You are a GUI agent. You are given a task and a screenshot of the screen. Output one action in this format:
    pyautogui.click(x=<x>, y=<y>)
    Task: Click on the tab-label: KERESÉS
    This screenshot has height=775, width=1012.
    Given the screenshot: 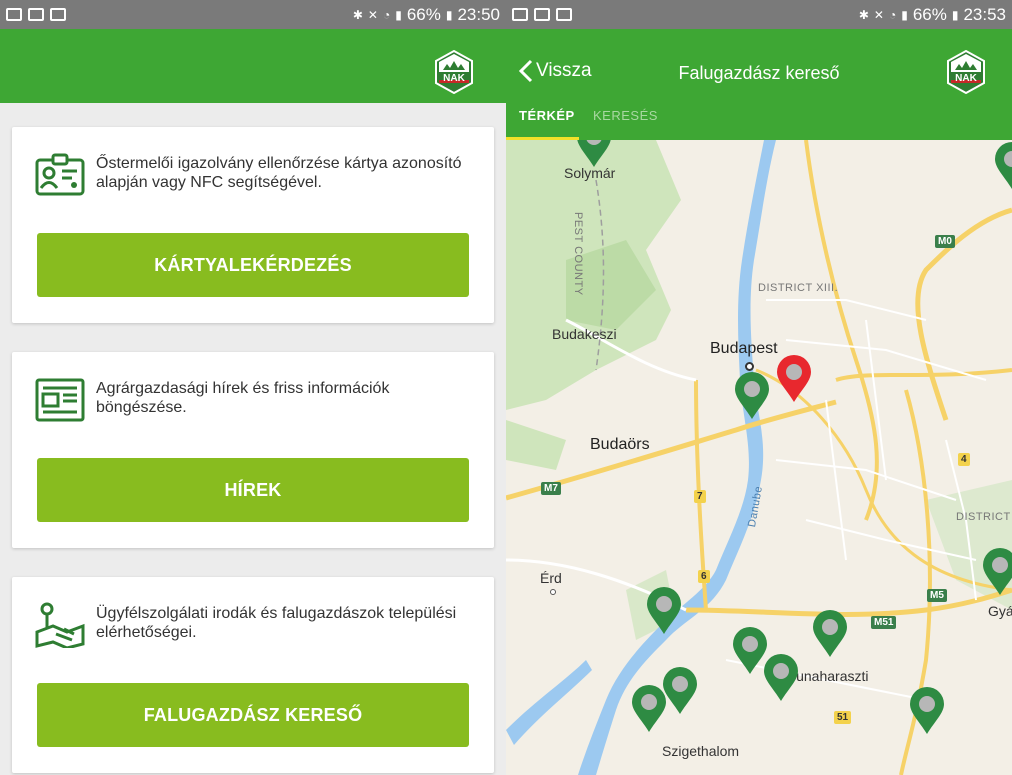 What is the action you would take?
    pyautogui.click(x=625, y=115)
    